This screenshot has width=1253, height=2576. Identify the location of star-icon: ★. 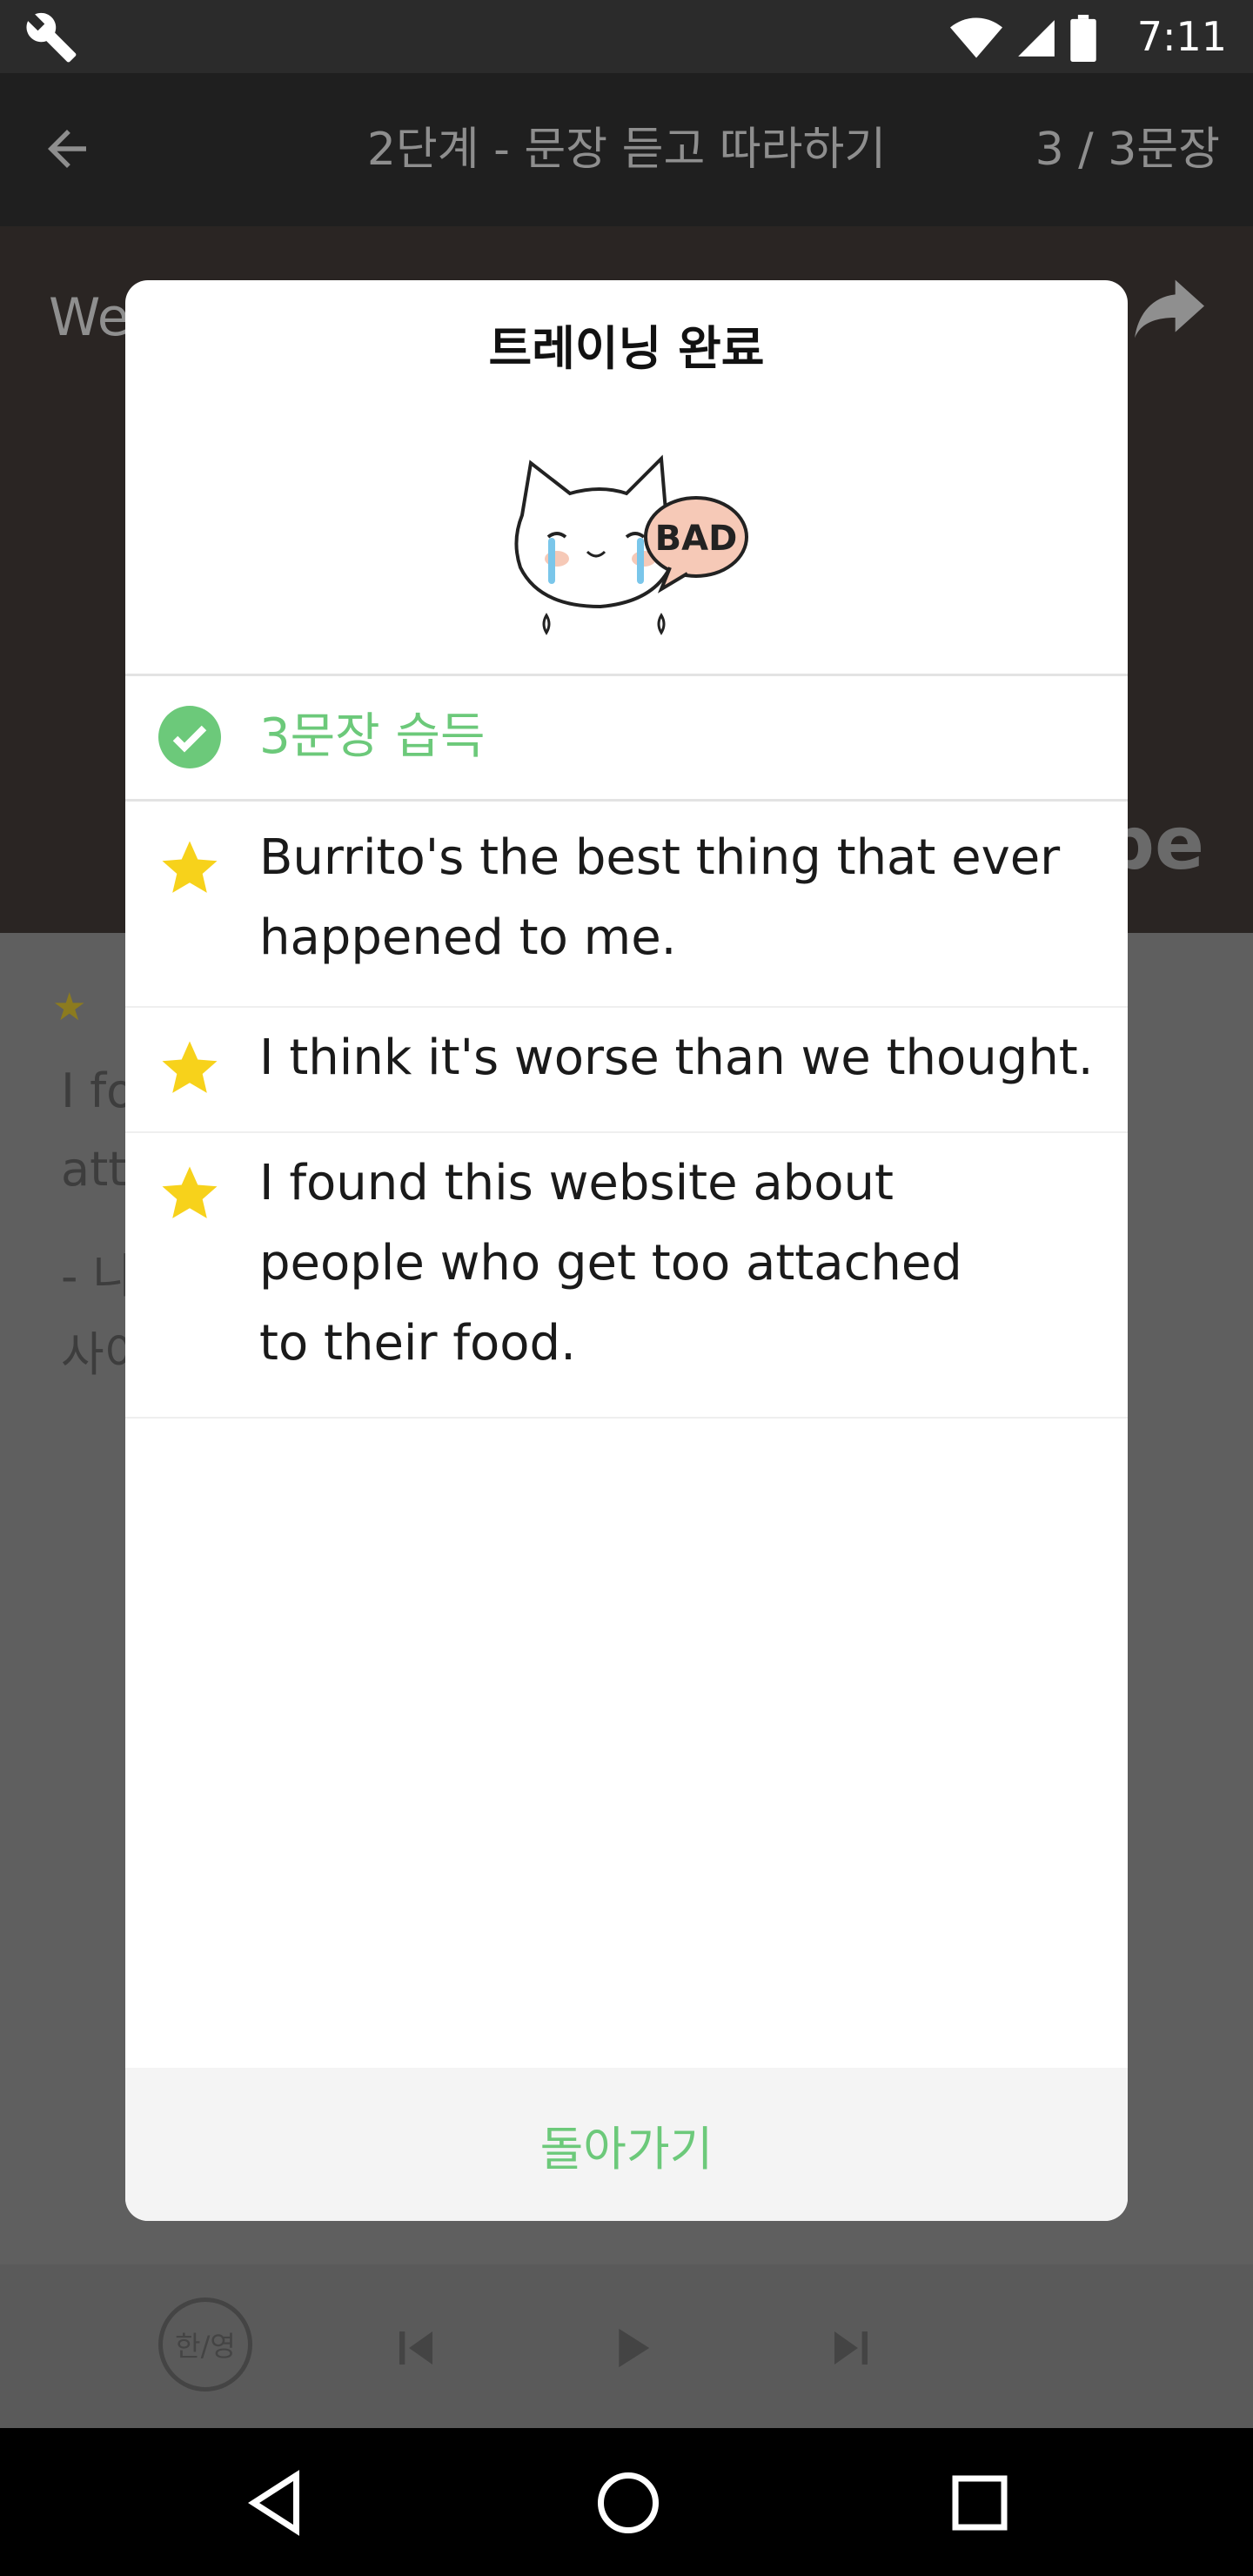
(69, 1008).